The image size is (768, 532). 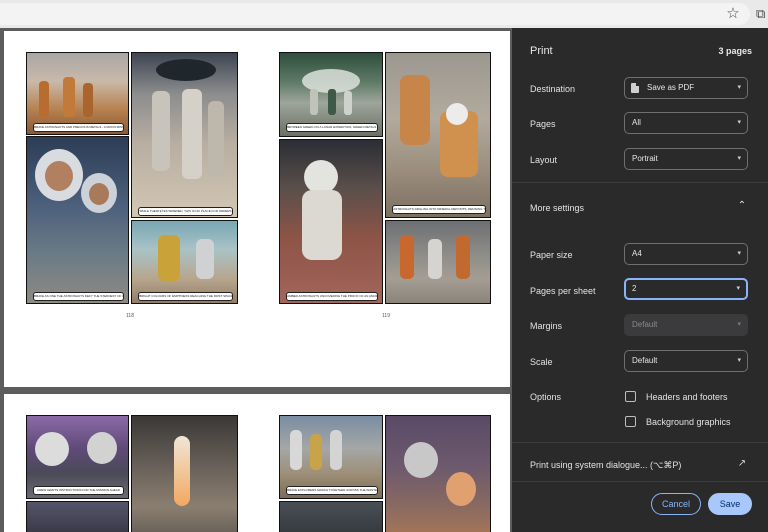 I want to click on page-number: 119, so click(x=386, y=316).